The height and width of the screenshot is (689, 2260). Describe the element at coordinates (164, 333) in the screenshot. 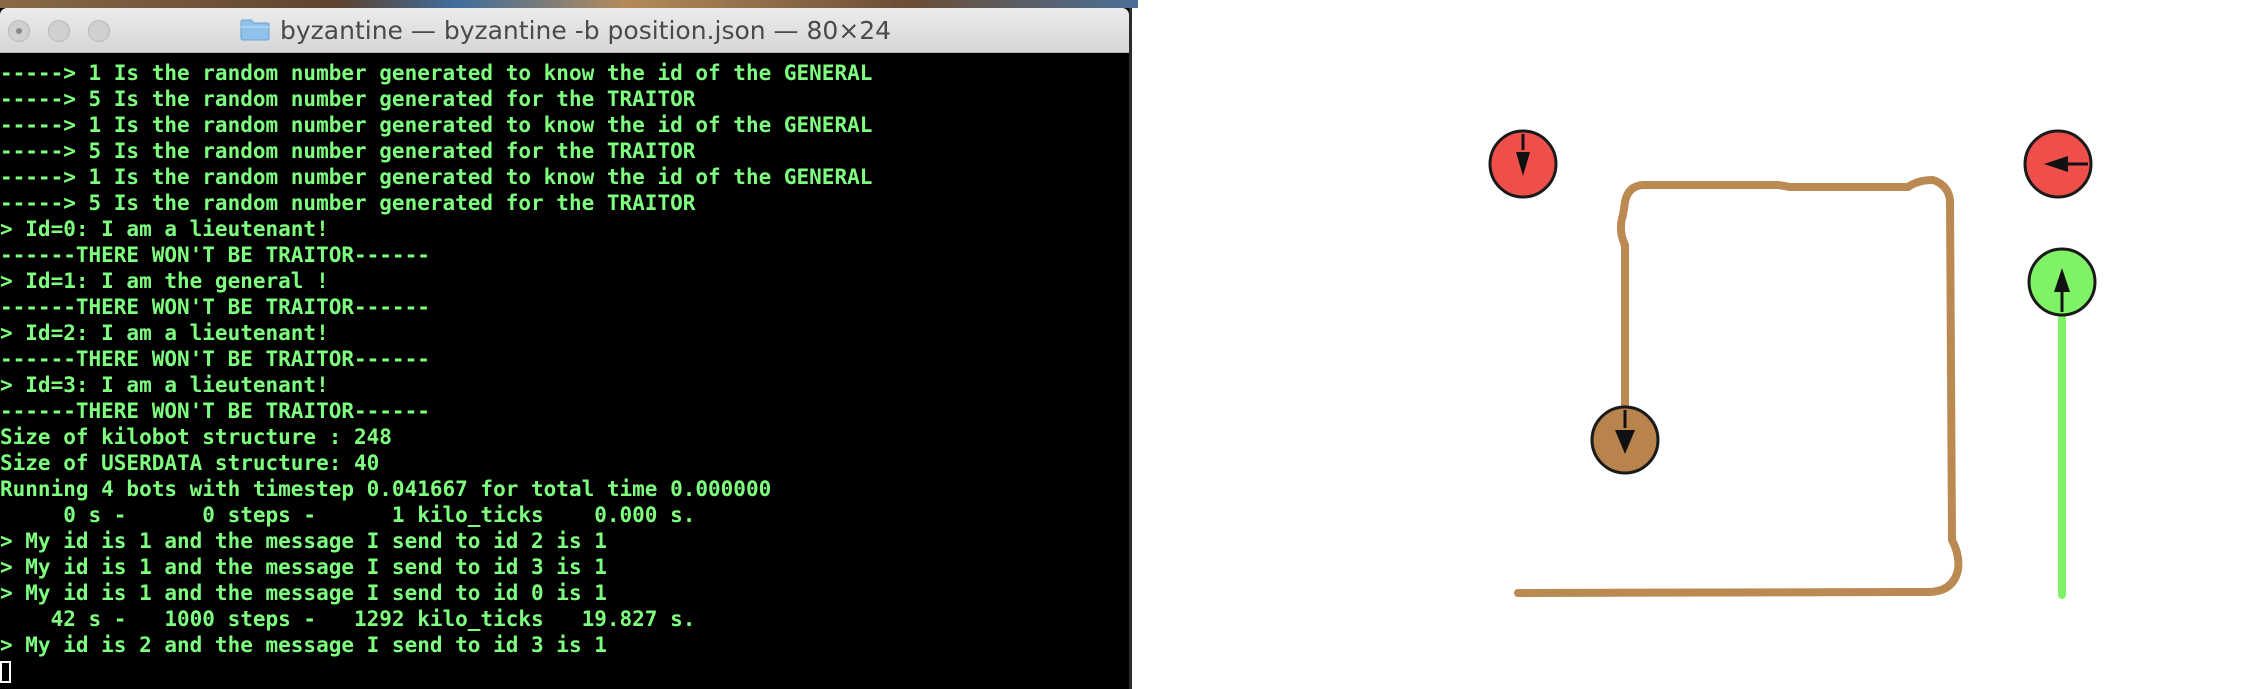

I see `terminal-line: > Id=2: I am a lieutenant!` at that location.